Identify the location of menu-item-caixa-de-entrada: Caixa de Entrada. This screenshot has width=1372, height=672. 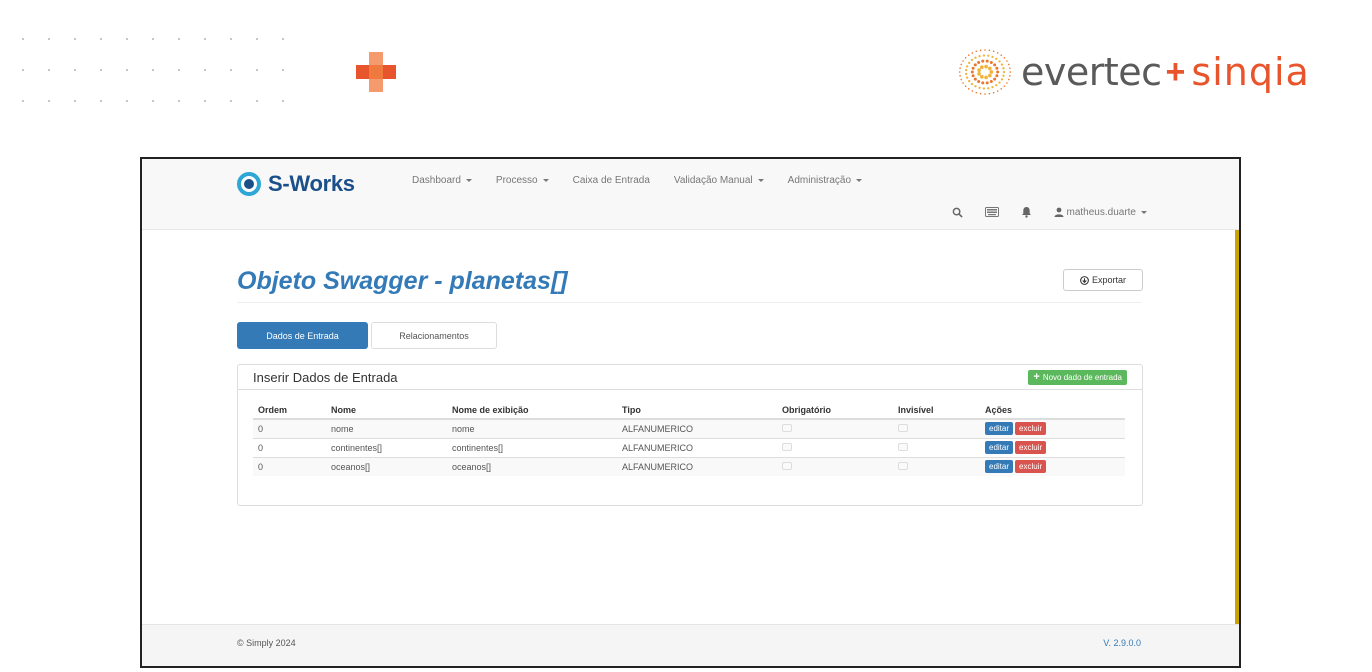
(611, 180).